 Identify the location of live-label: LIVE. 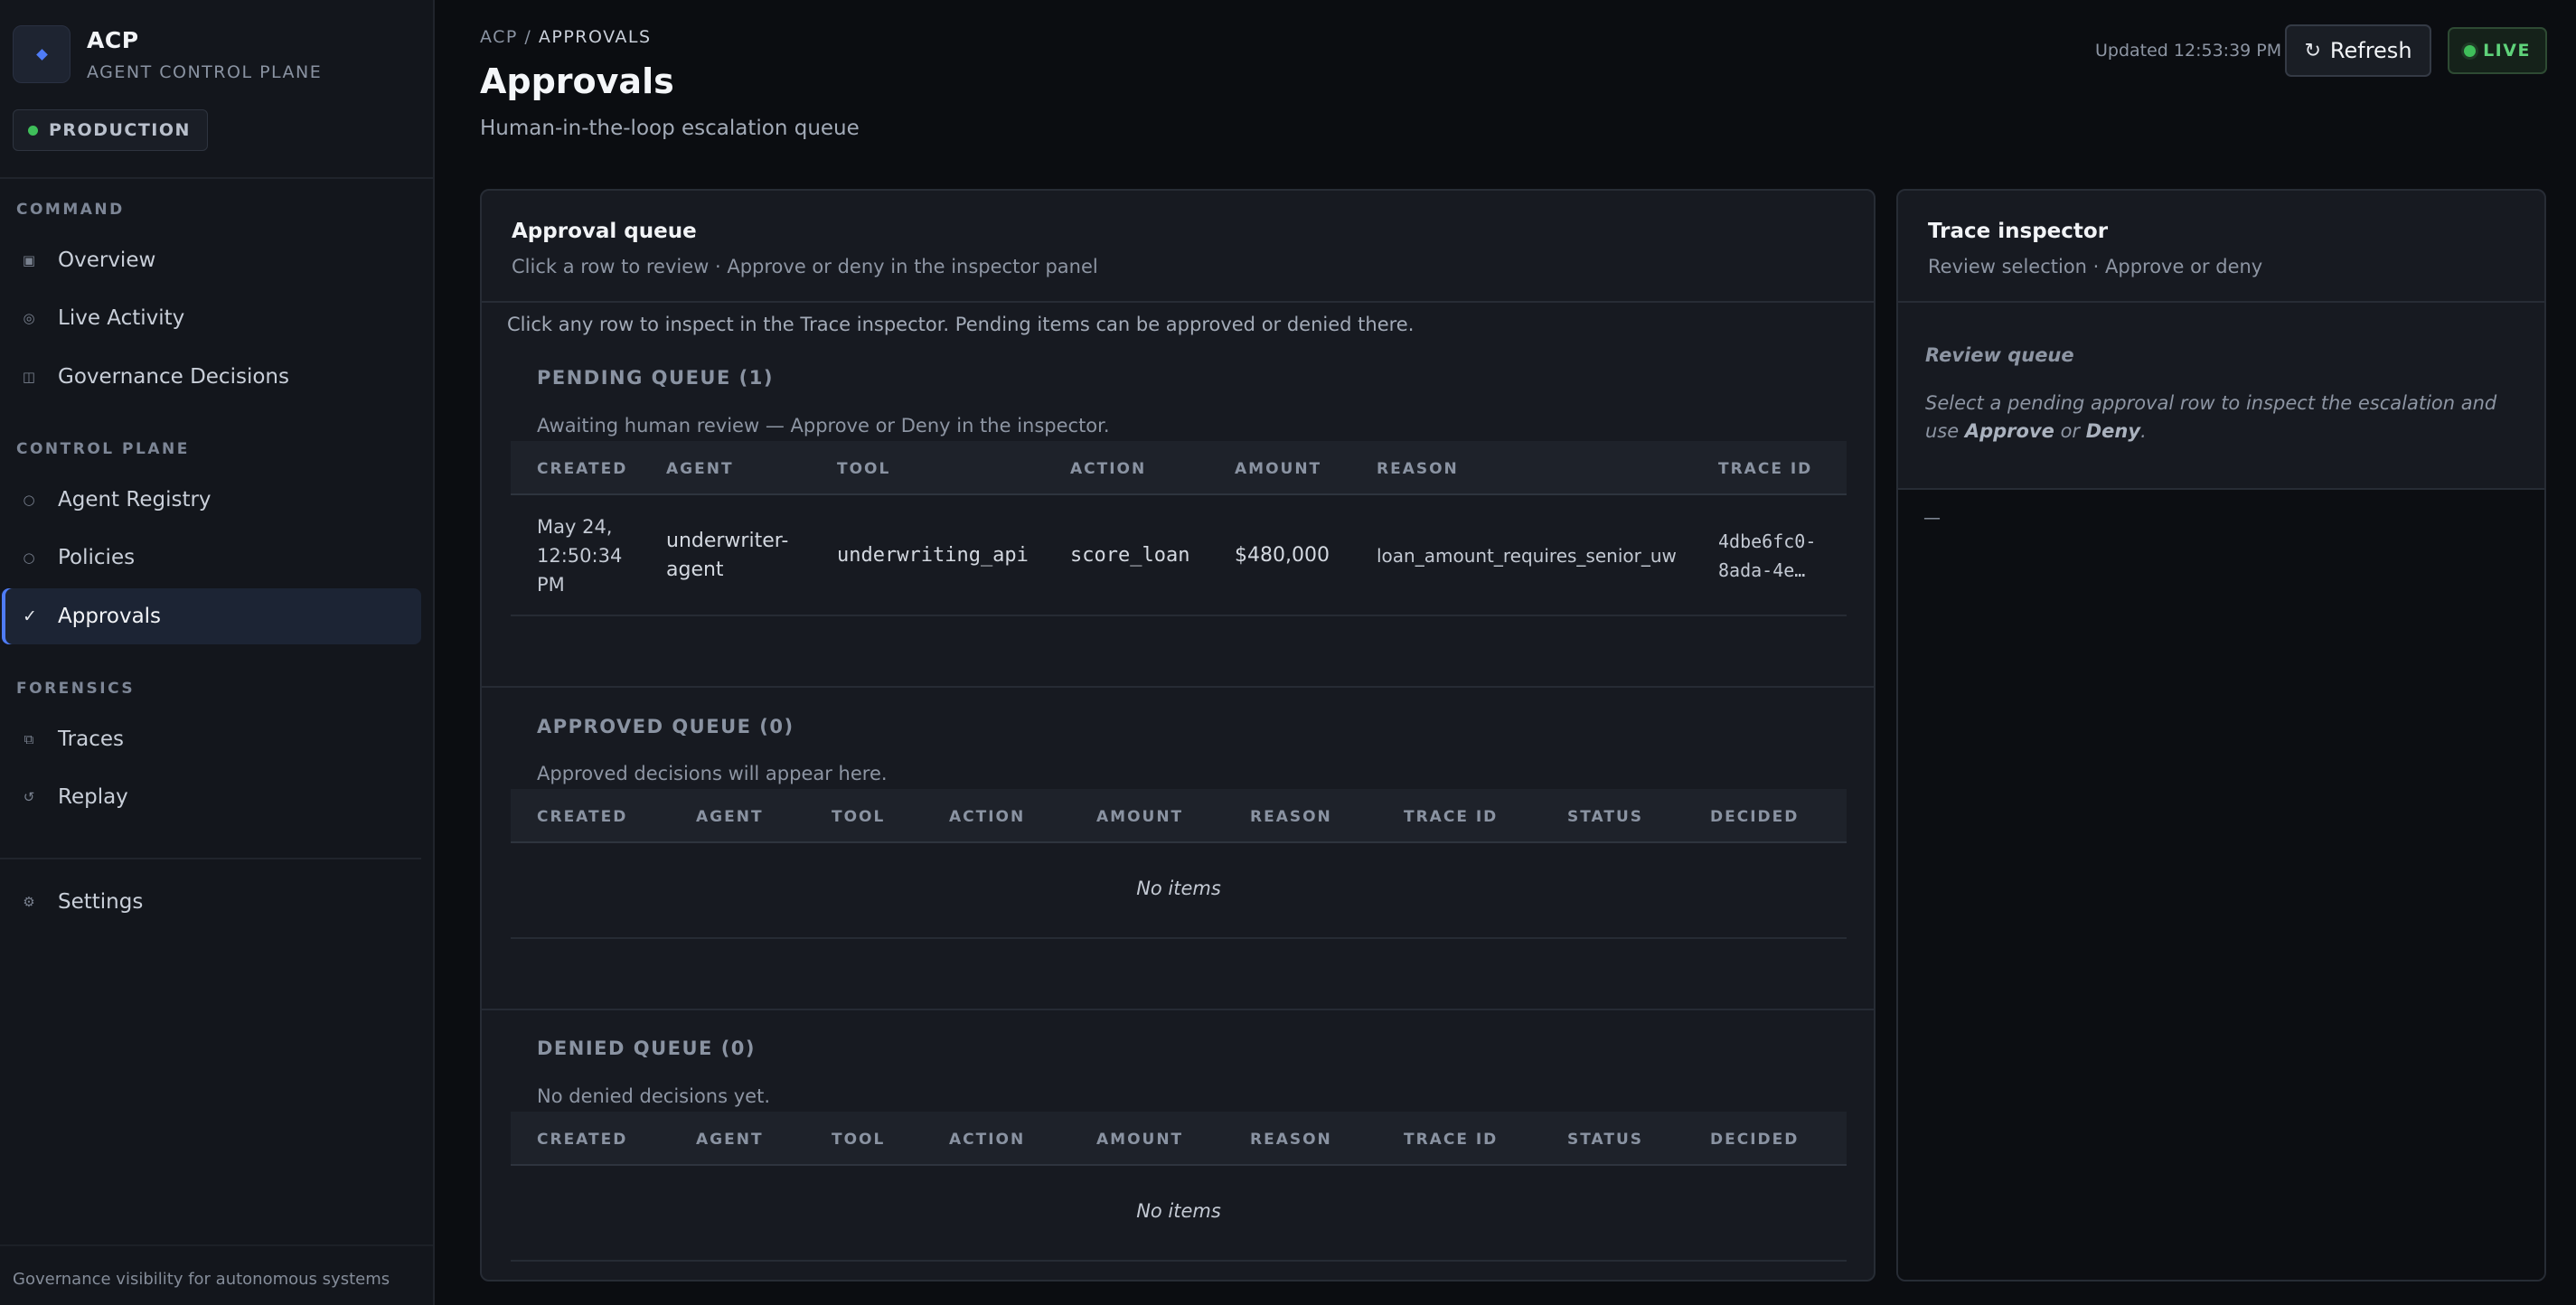
(2507, 51).